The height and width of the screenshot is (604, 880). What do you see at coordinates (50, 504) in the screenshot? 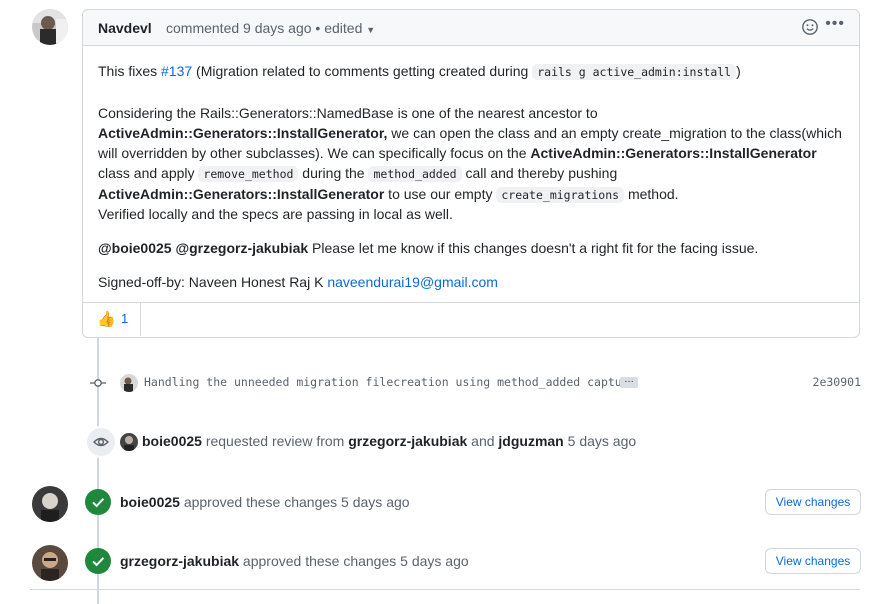
I see `avatar-boie0025` at bounding box center [50, 504].